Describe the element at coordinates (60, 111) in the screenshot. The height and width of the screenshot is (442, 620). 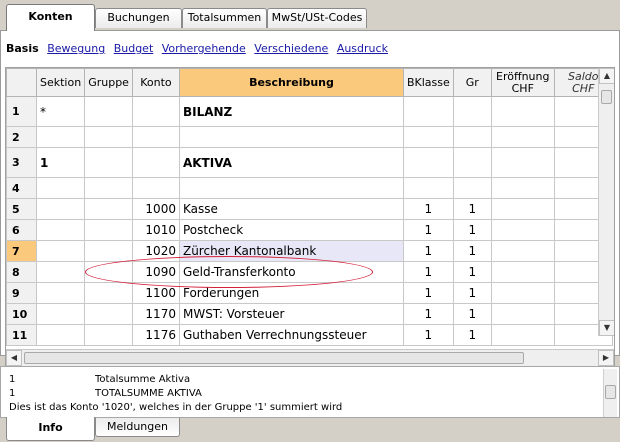
I see `cell-sektion: *` at that location.